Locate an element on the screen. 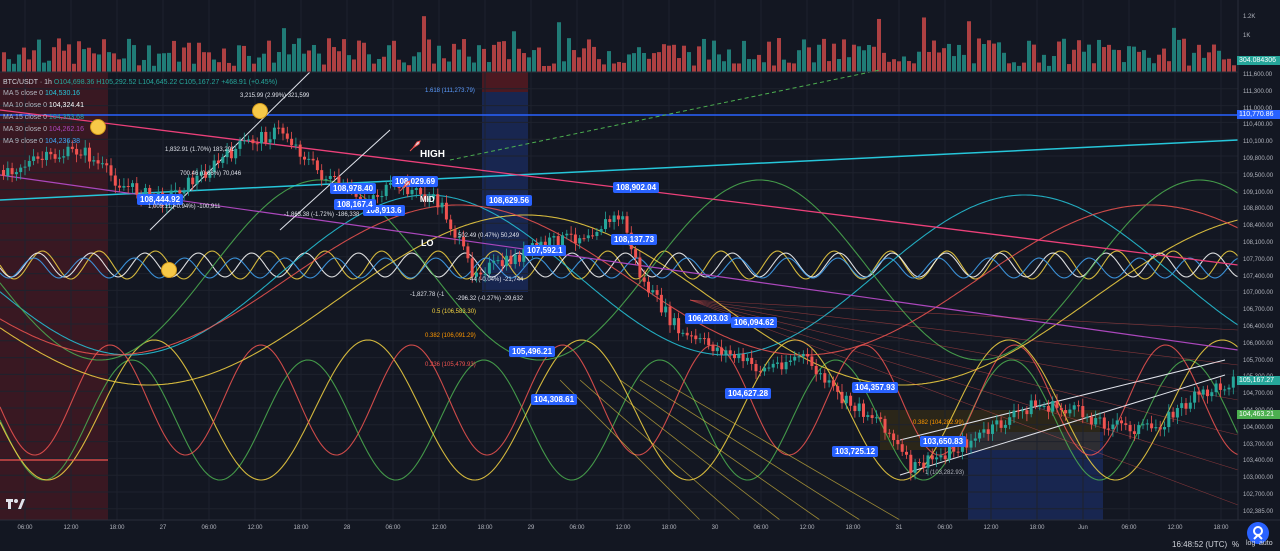 The image size is (1280, 551). price-axis-label: 106,400.00 is located at coordinates (1258, 327).